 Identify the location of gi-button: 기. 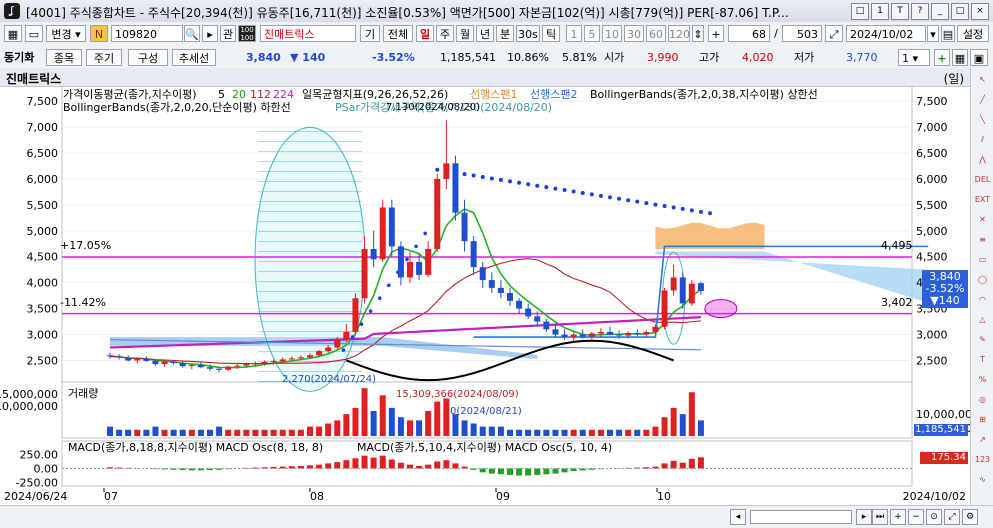
(370, 33).